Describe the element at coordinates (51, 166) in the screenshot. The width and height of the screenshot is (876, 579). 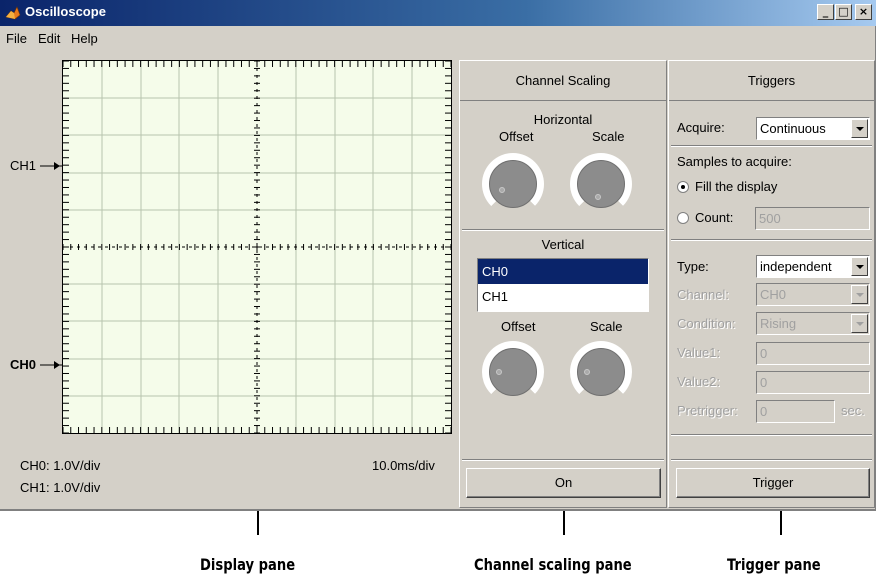
I see `ch1-arrow-icon` at that location.